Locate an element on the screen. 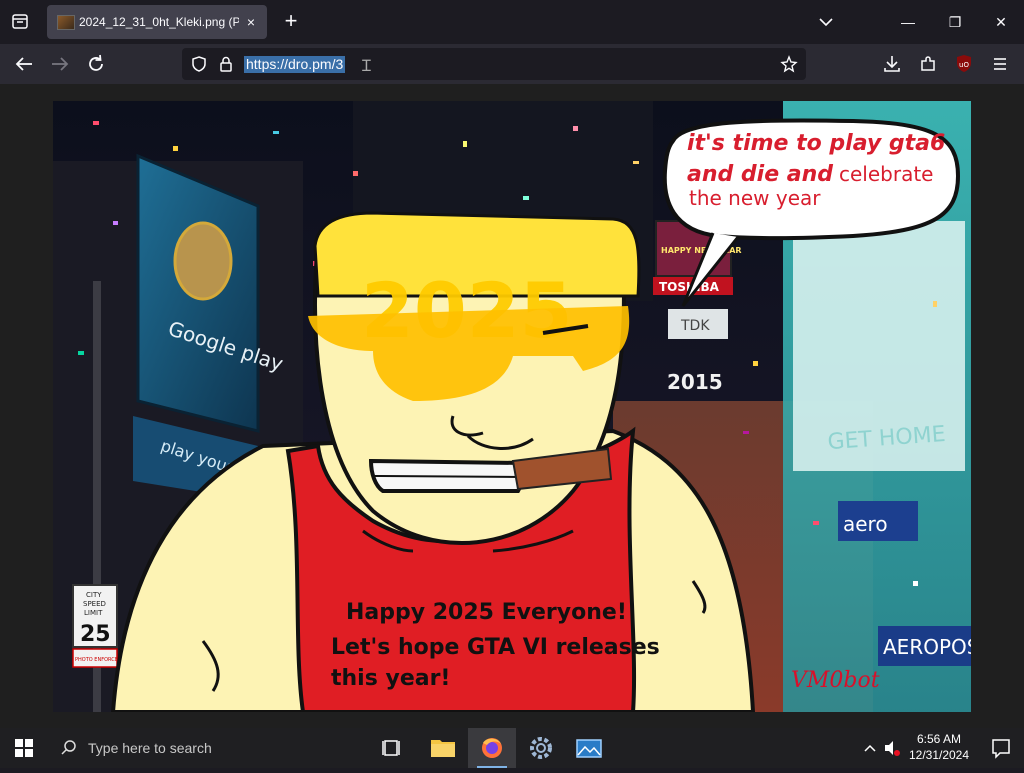 The width and height of the screenshot is (1024, 773). back-button is located at coordinates (24, 64).